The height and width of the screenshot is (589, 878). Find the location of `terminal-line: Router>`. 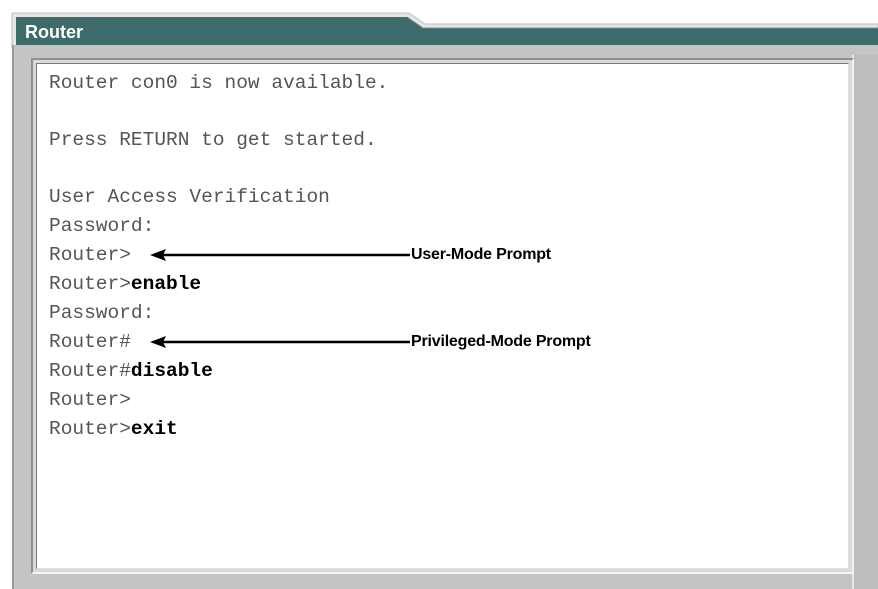

terminal-line: Router> is located at coordinates (90, 400).